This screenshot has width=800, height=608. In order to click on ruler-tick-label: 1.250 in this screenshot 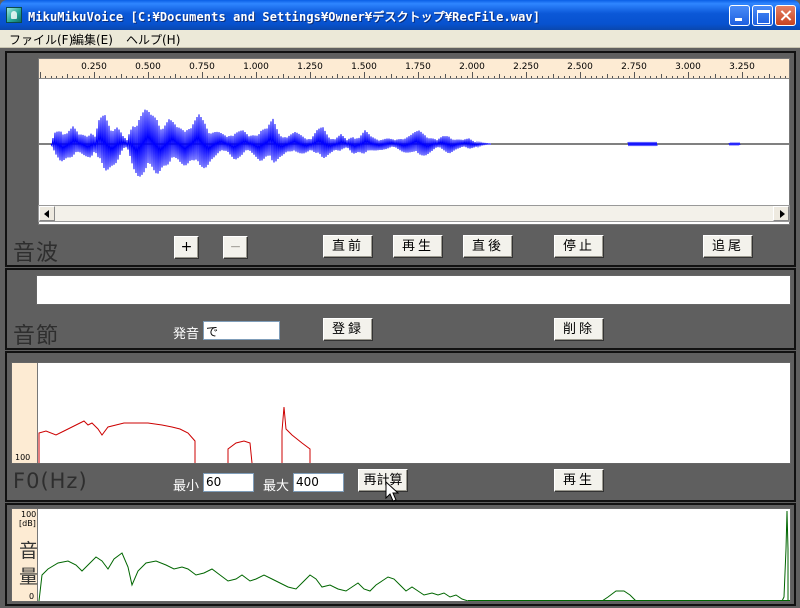, I will do `click(310, 67)`.